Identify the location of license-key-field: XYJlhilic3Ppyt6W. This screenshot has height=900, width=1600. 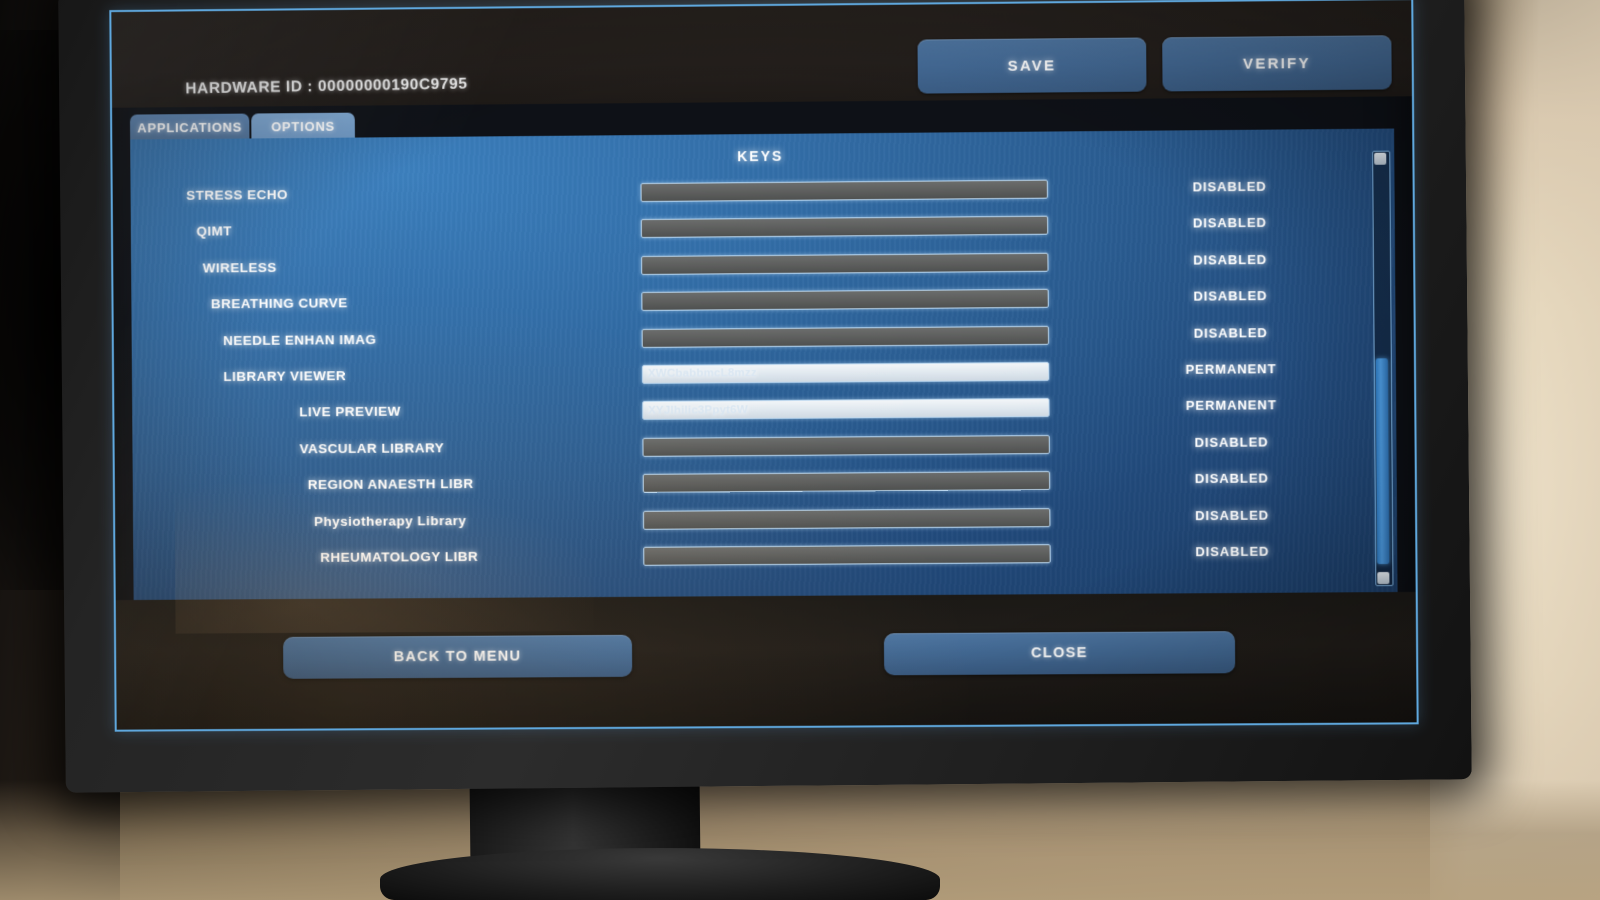
(846, 409).